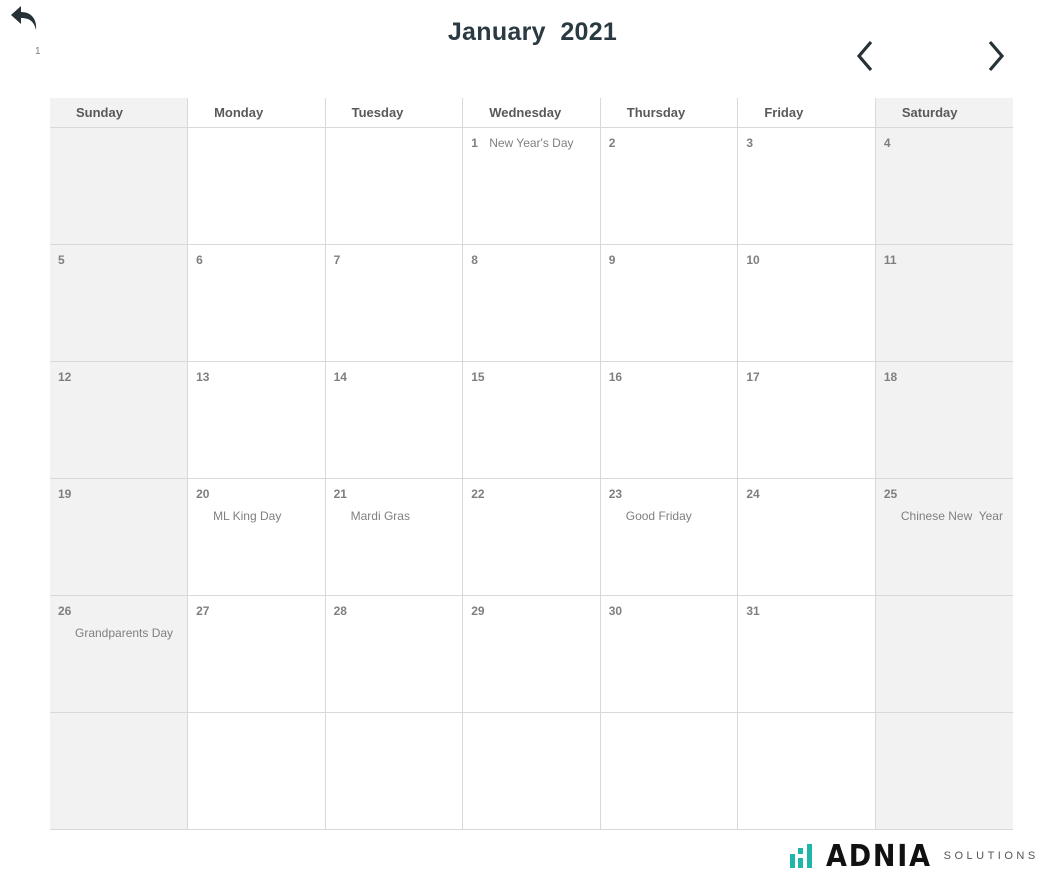  I want to click on day-number: 29, so click(478, 611).